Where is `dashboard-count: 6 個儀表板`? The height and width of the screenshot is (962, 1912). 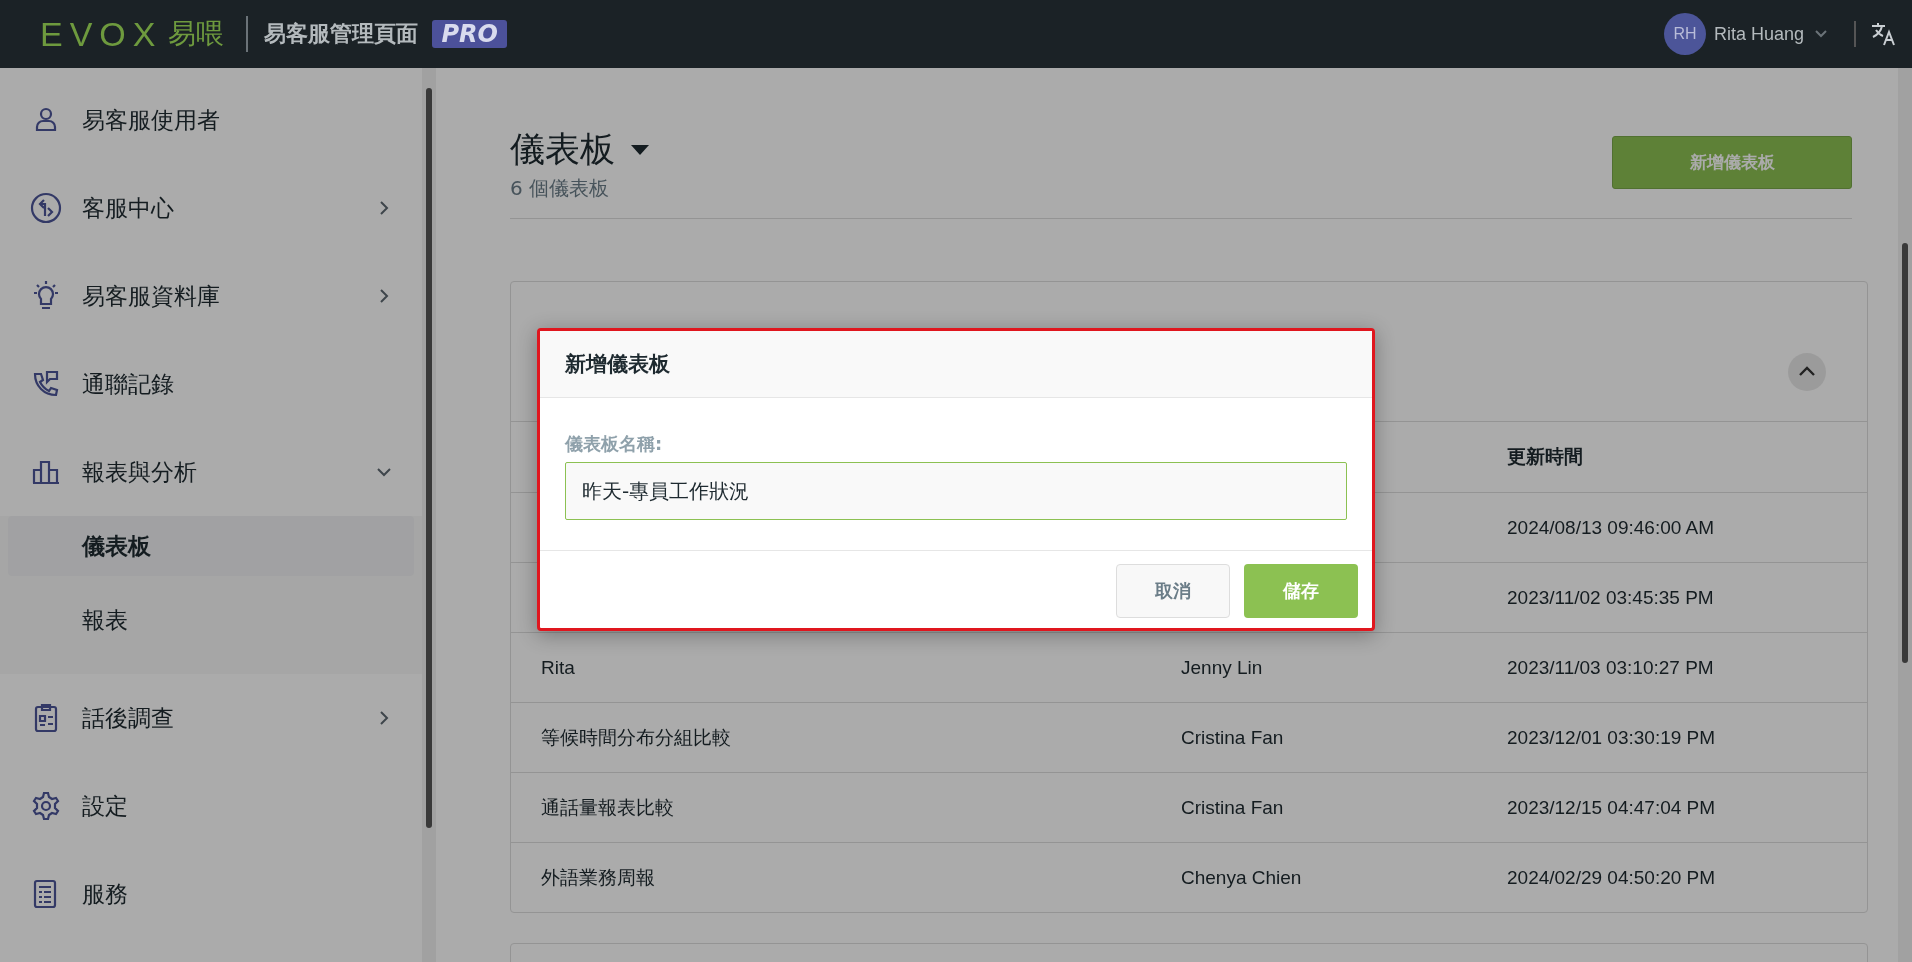
dashboard-count: 6 個儀表板 is located at coordinates (560, 188).